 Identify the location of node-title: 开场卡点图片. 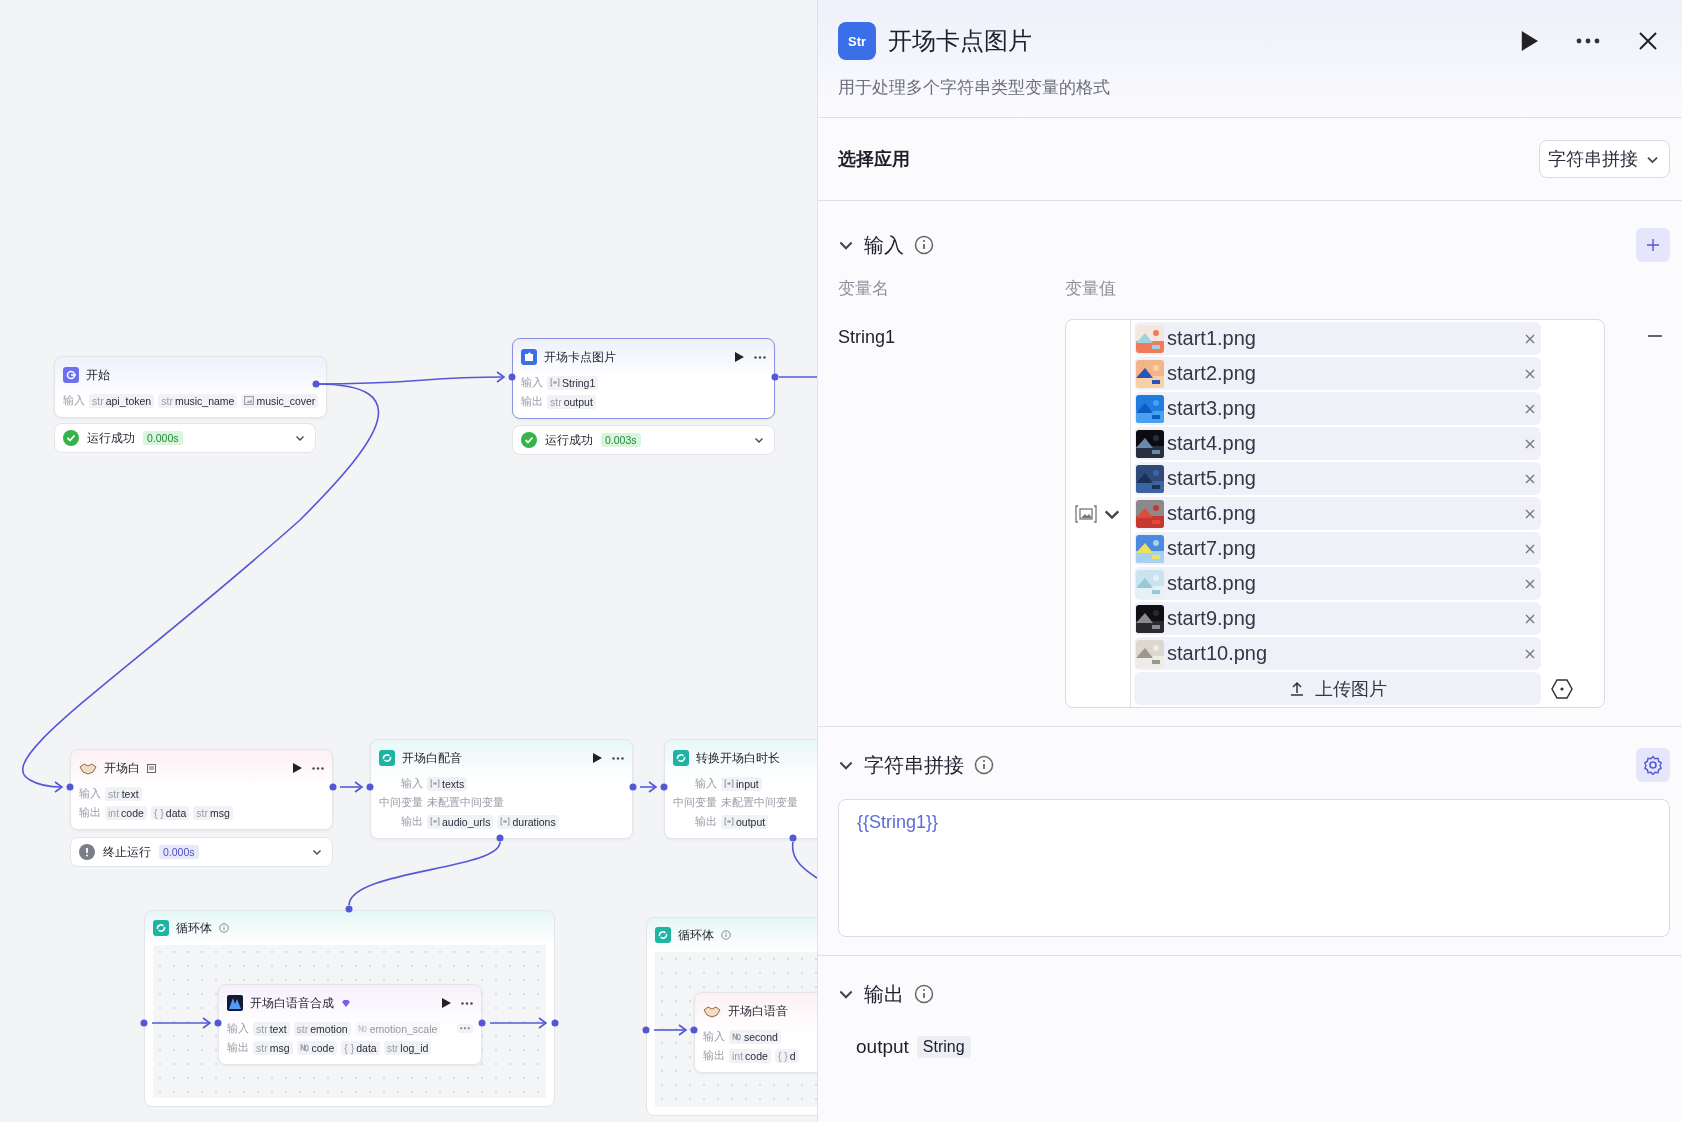
(580, 357).